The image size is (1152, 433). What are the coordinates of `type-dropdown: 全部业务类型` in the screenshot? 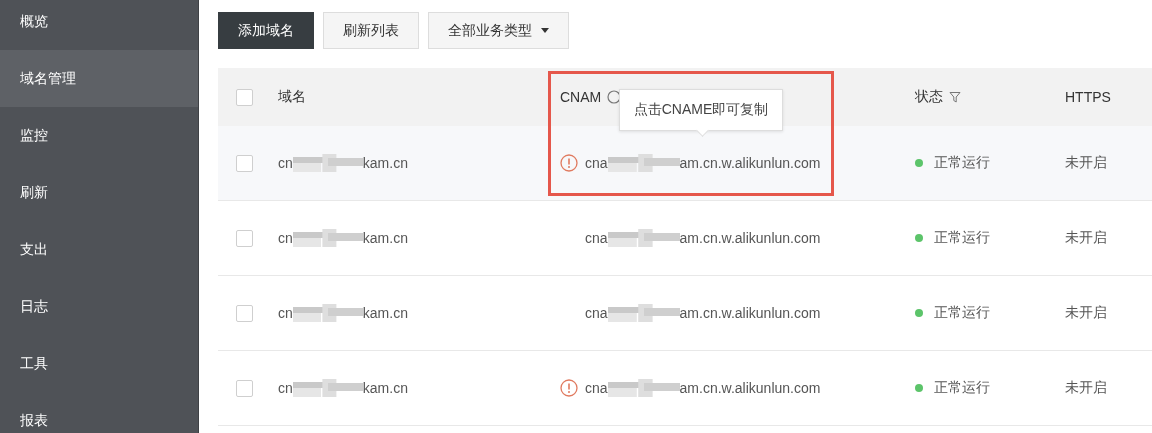 It's located at (498, 30).